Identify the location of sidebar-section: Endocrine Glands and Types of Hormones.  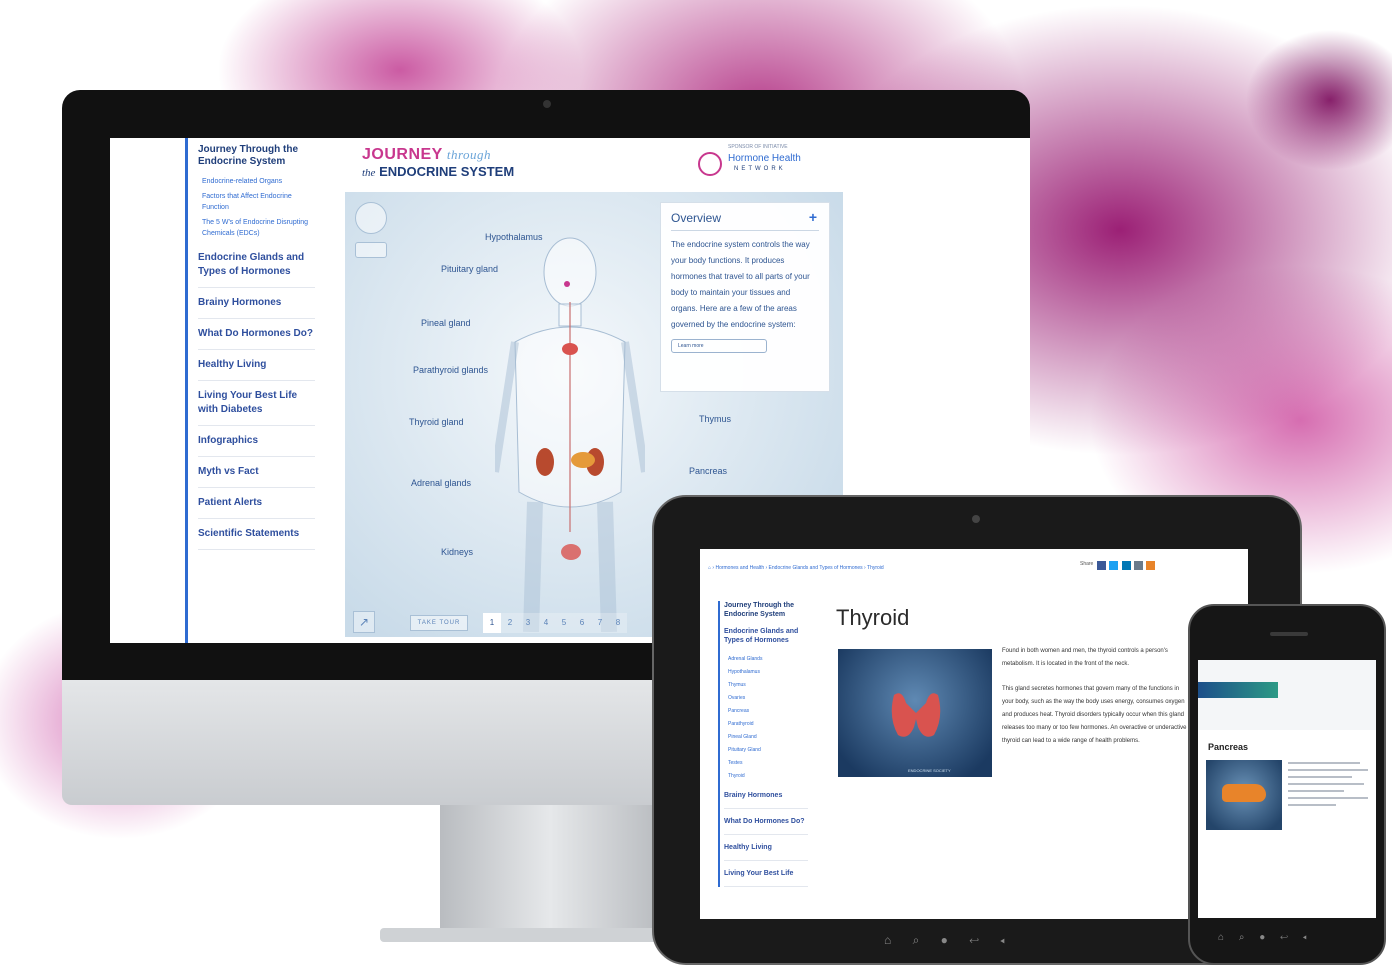
(766, 636).